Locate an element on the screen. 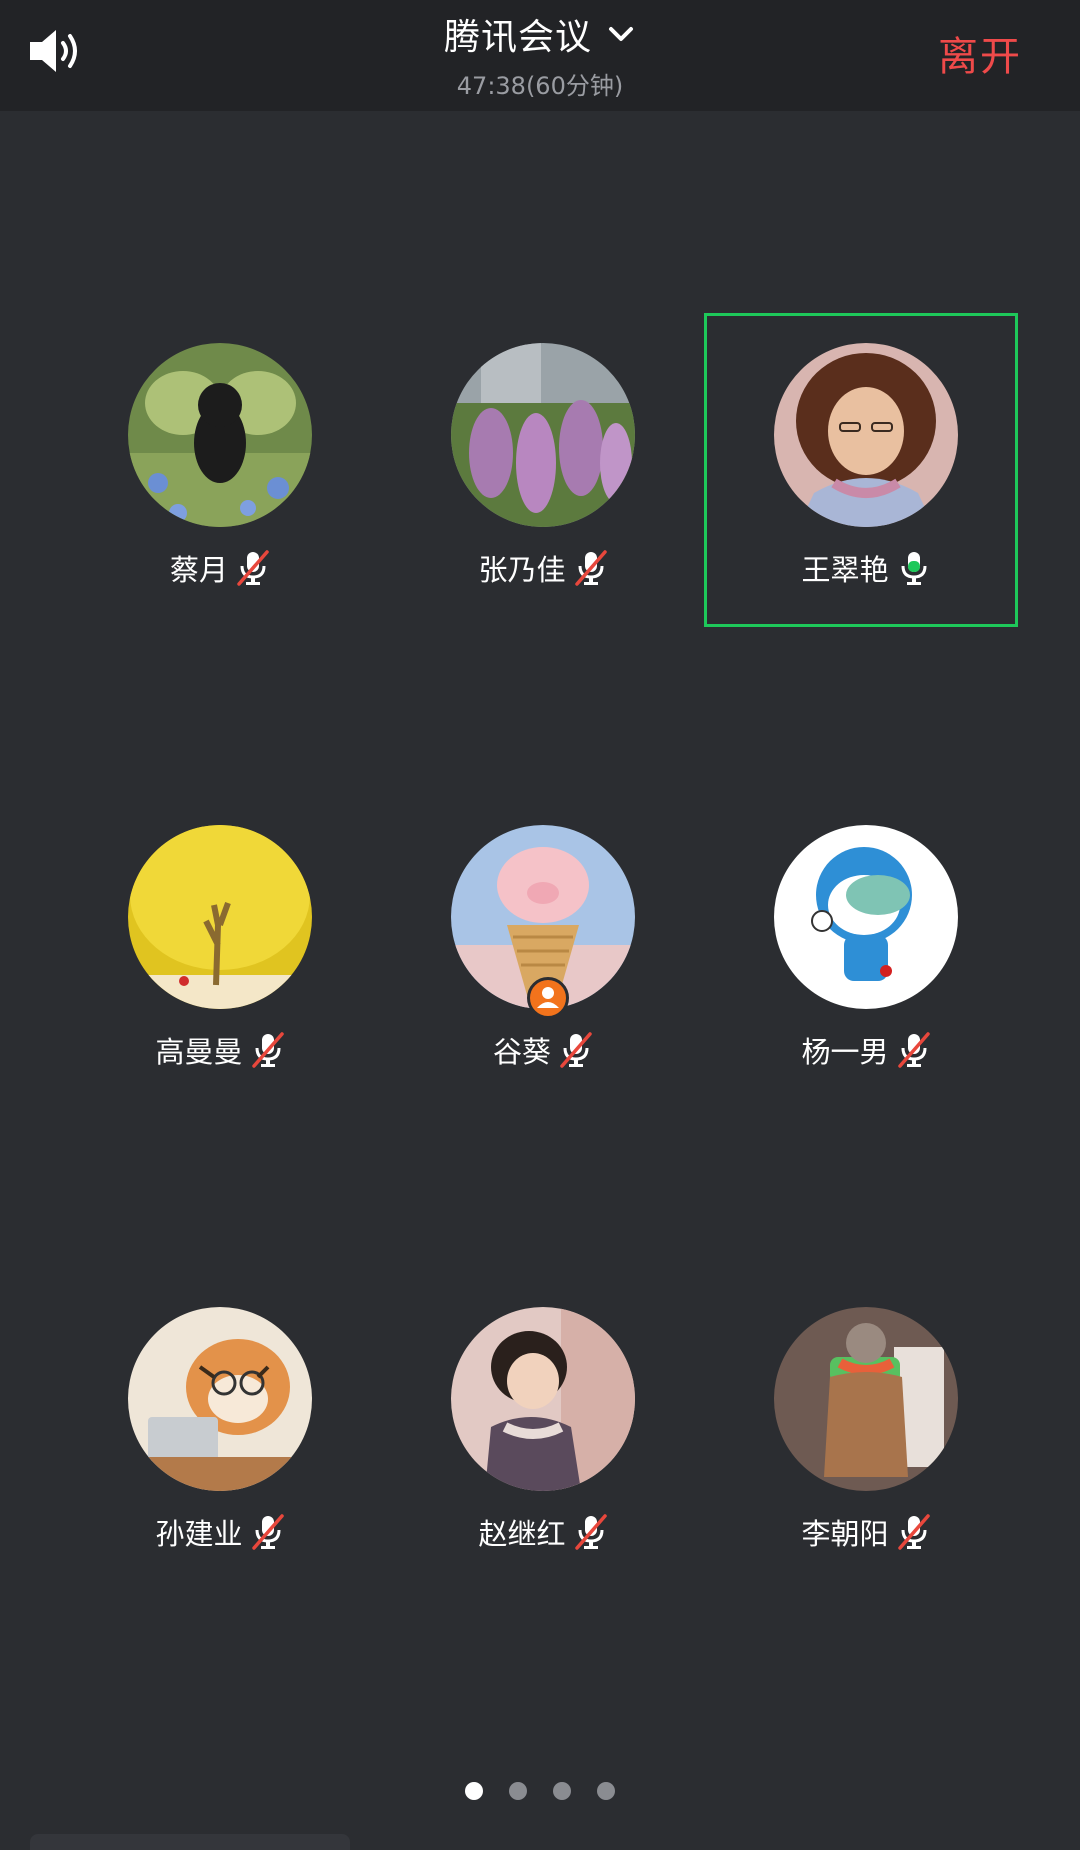 The width and height of the screenshot is (1080, 1850). participant-tile: 高曼曼 is located at coordinates (224, 955).